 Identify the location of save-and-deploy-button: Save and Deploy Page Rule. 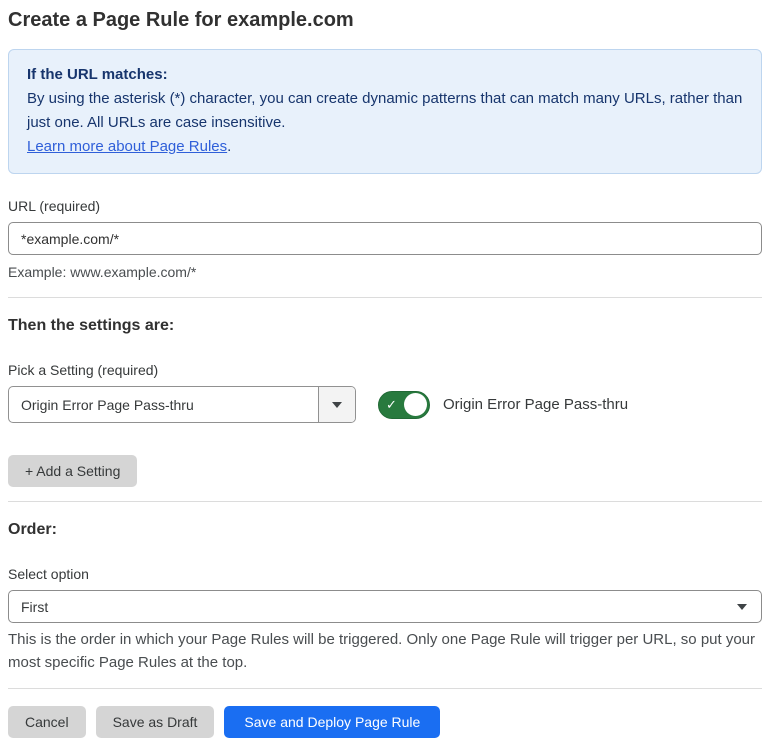
(332, 722).